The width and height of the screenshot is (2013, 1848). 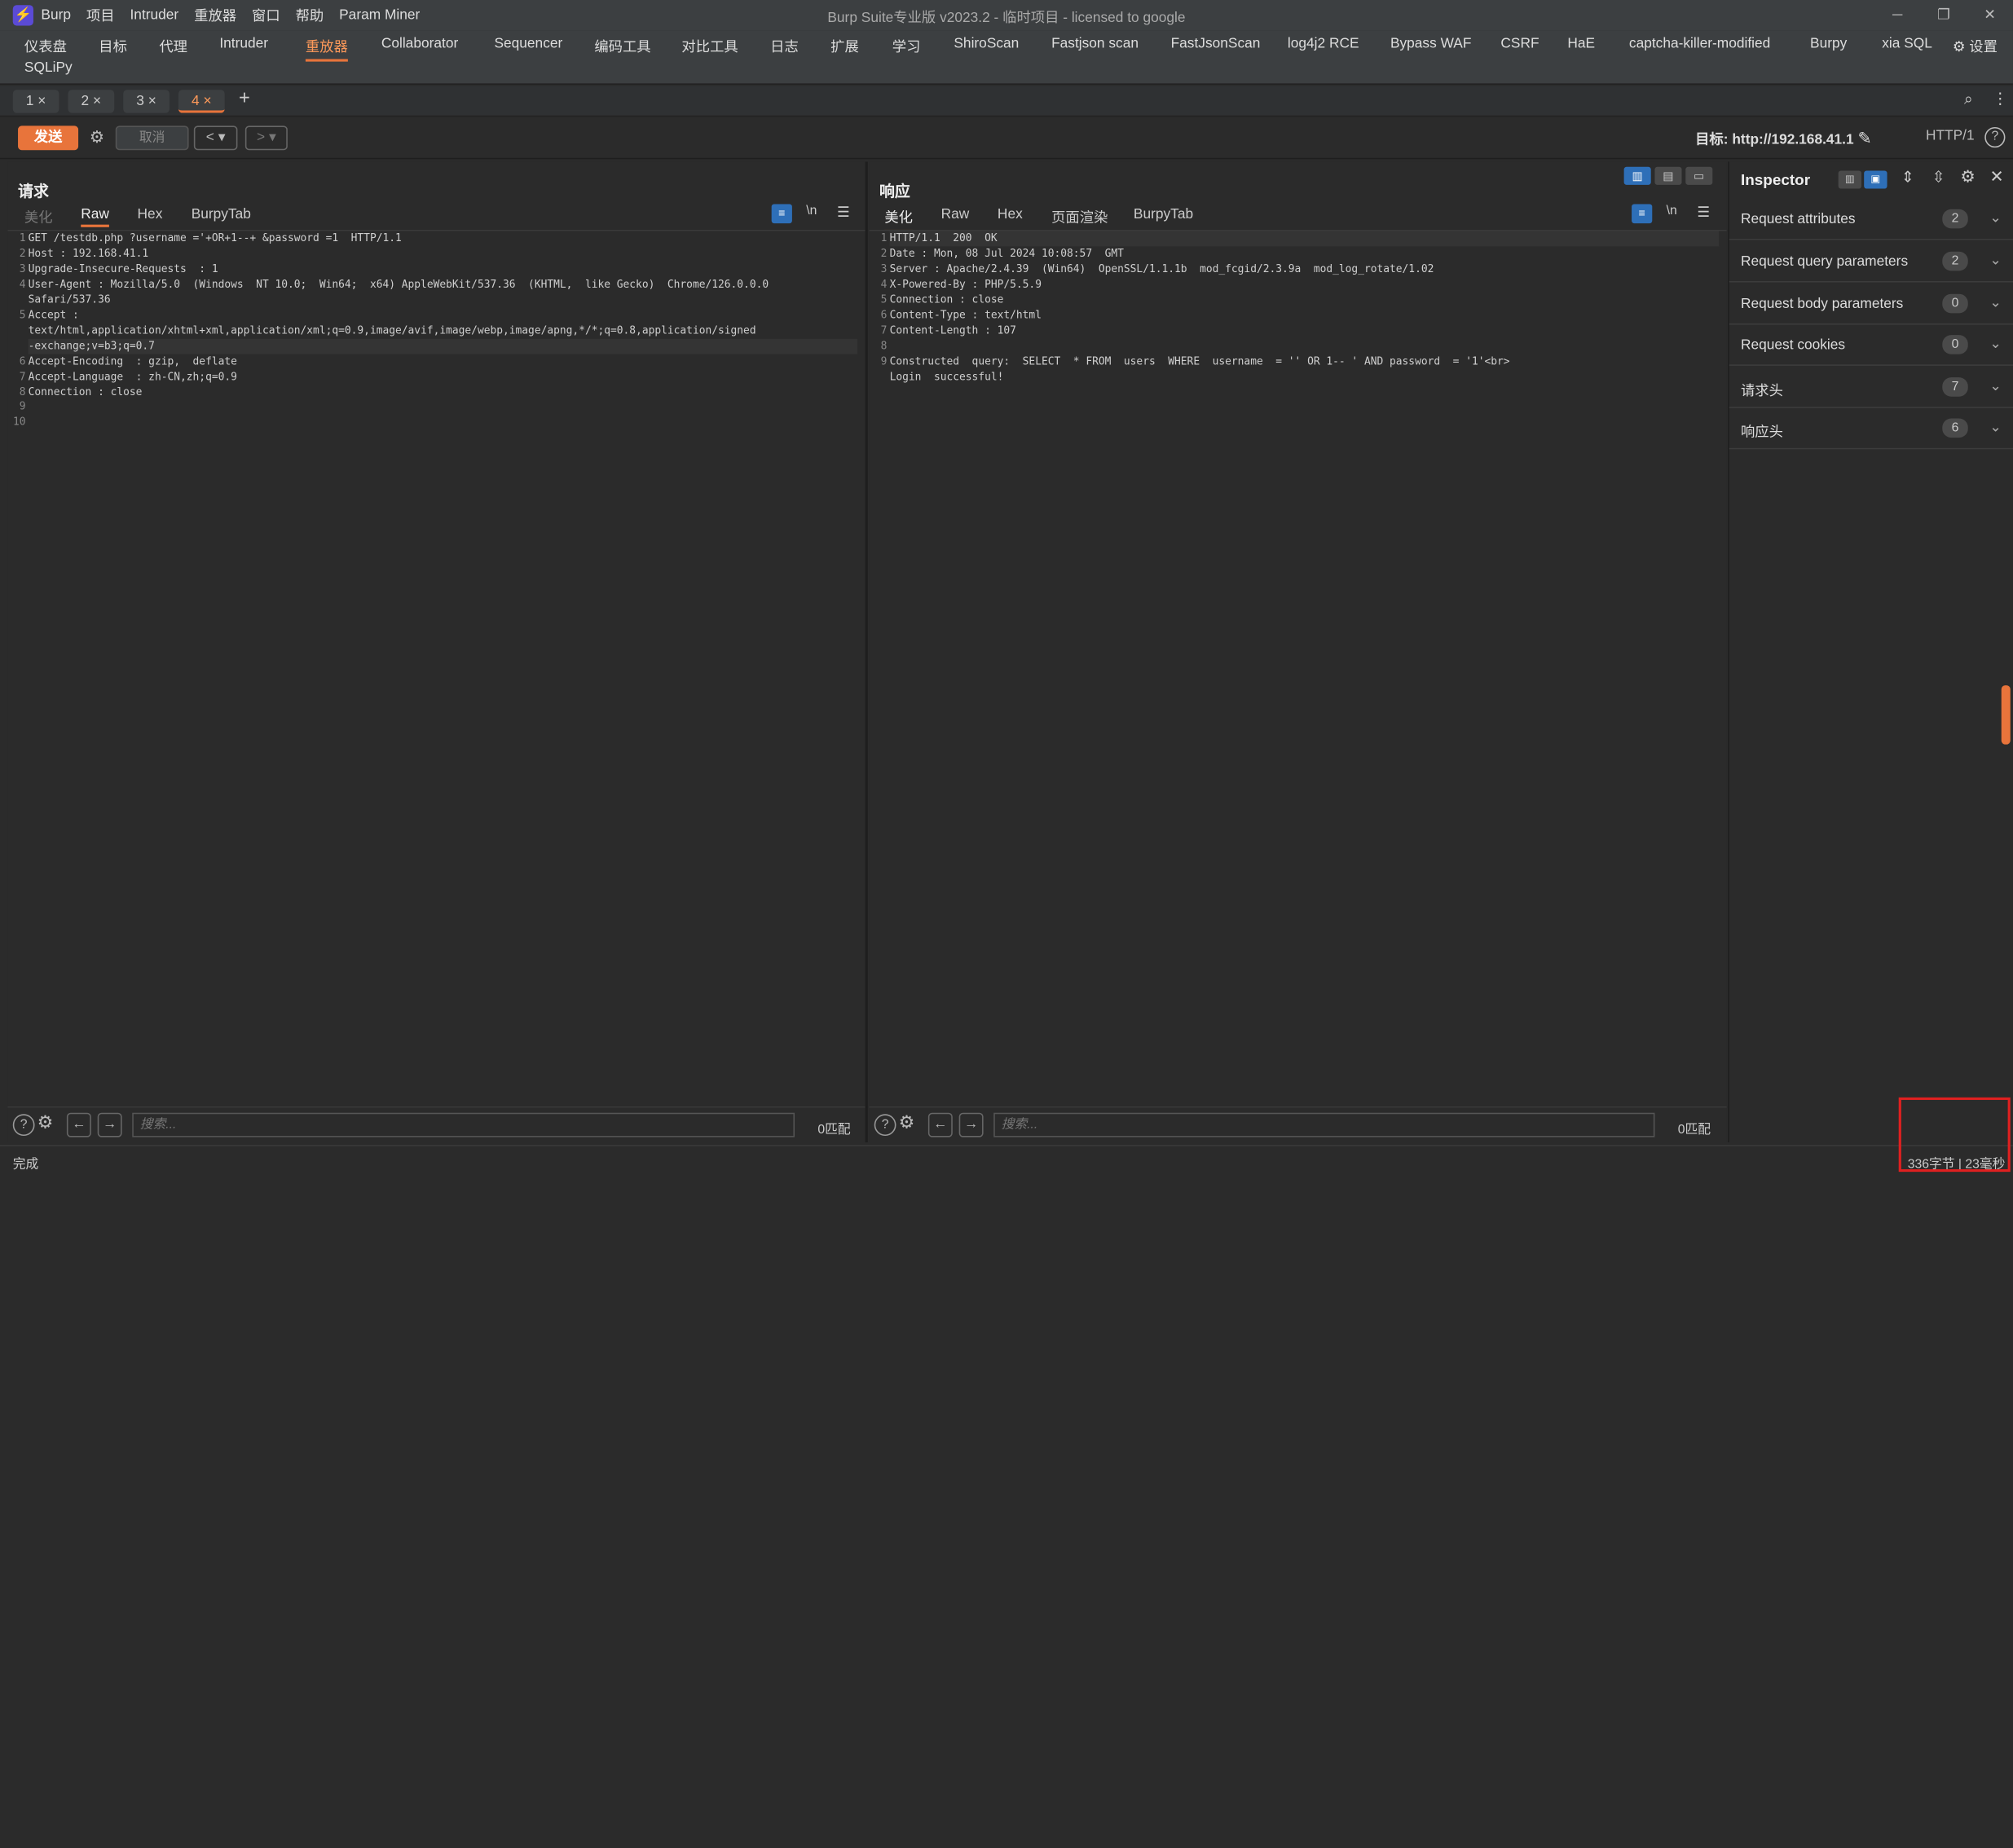 I want to click on tab-fastjson-scan: Fastjson scan, so click(x=1095, y=43).